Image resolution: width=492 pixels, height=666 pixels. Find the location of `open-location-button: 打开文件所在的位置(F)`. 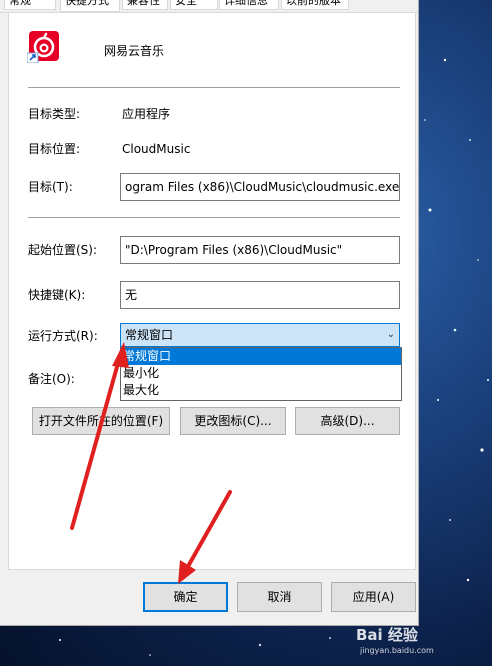

open-location-button: 打开文件所在的位置(F) is located at coordinates (101, 421).